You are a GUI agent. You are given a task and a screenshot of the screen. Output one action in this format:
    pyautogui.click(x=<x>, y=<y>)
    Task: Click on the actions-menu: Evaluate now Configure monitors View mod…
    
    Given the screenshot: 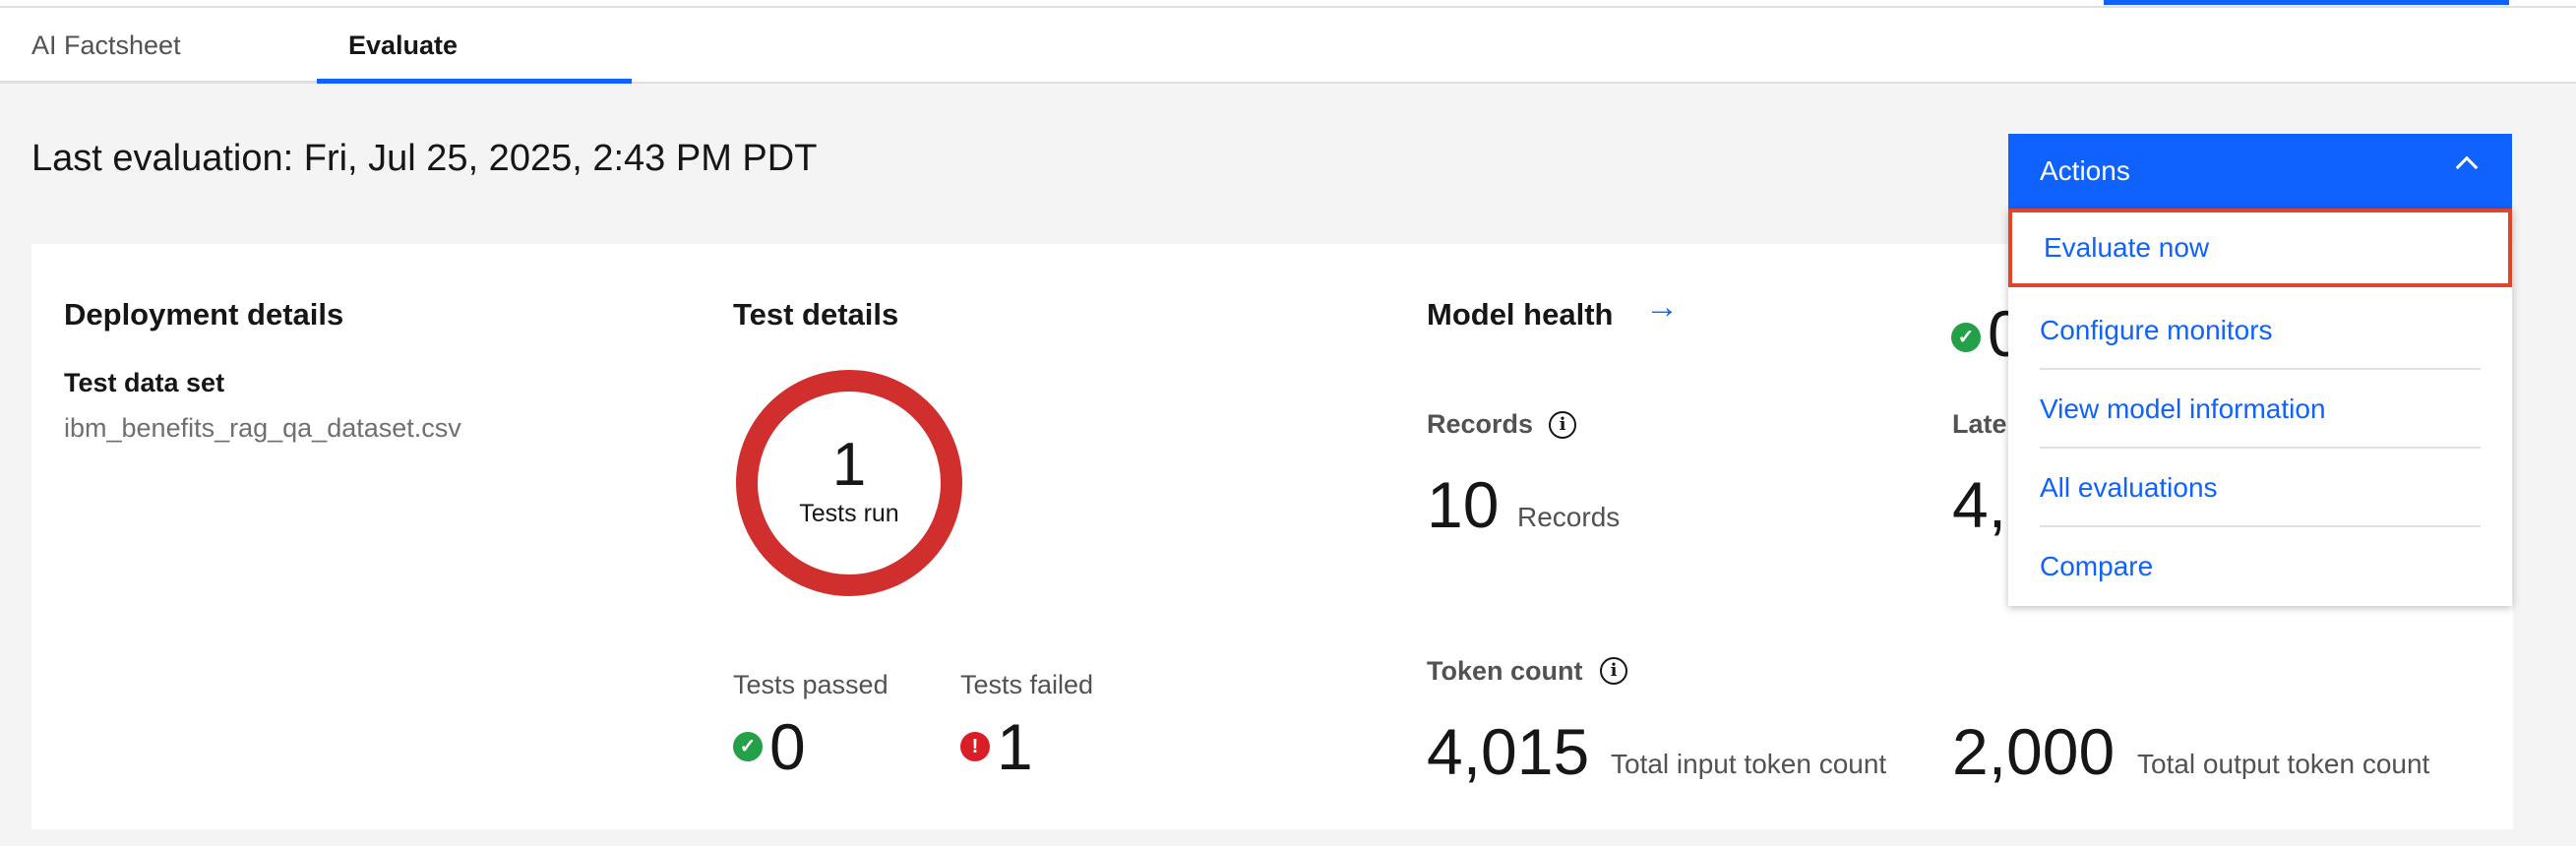 What is the action you would take?
    pyautogui.click(x=2260, y=407)
    